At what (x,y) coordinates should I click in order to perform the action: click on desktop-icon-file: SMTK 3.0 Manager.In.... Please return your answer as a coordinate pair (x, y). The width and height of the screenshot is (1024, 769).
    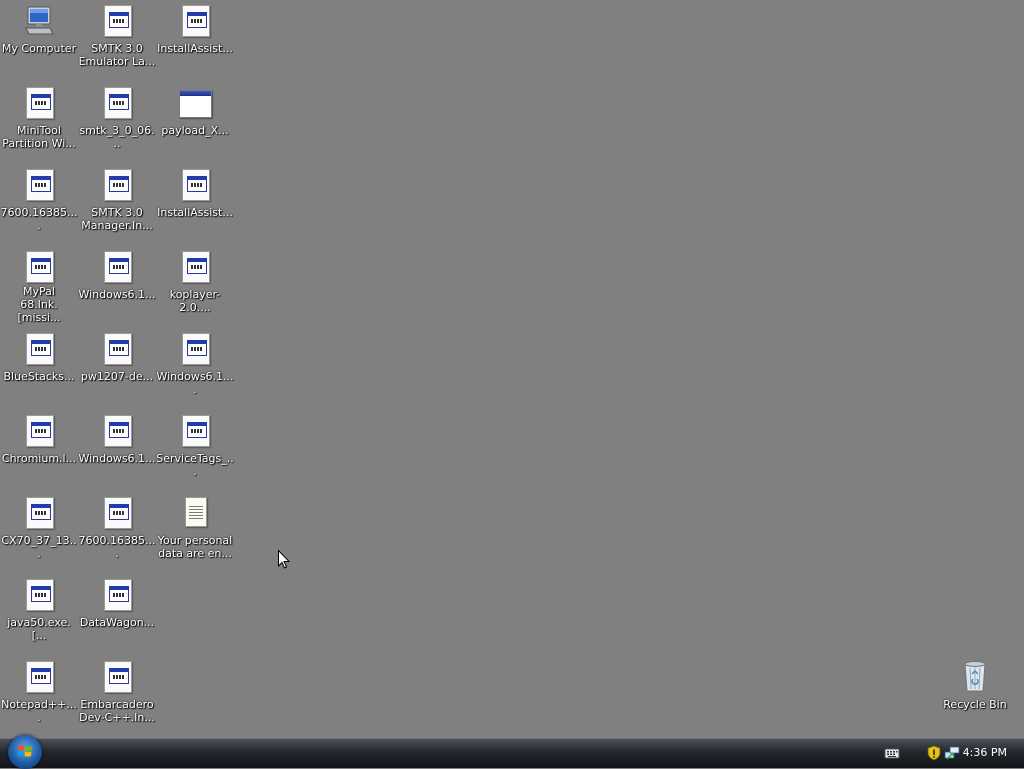
    Looking at the image, I should click on (117, 204).